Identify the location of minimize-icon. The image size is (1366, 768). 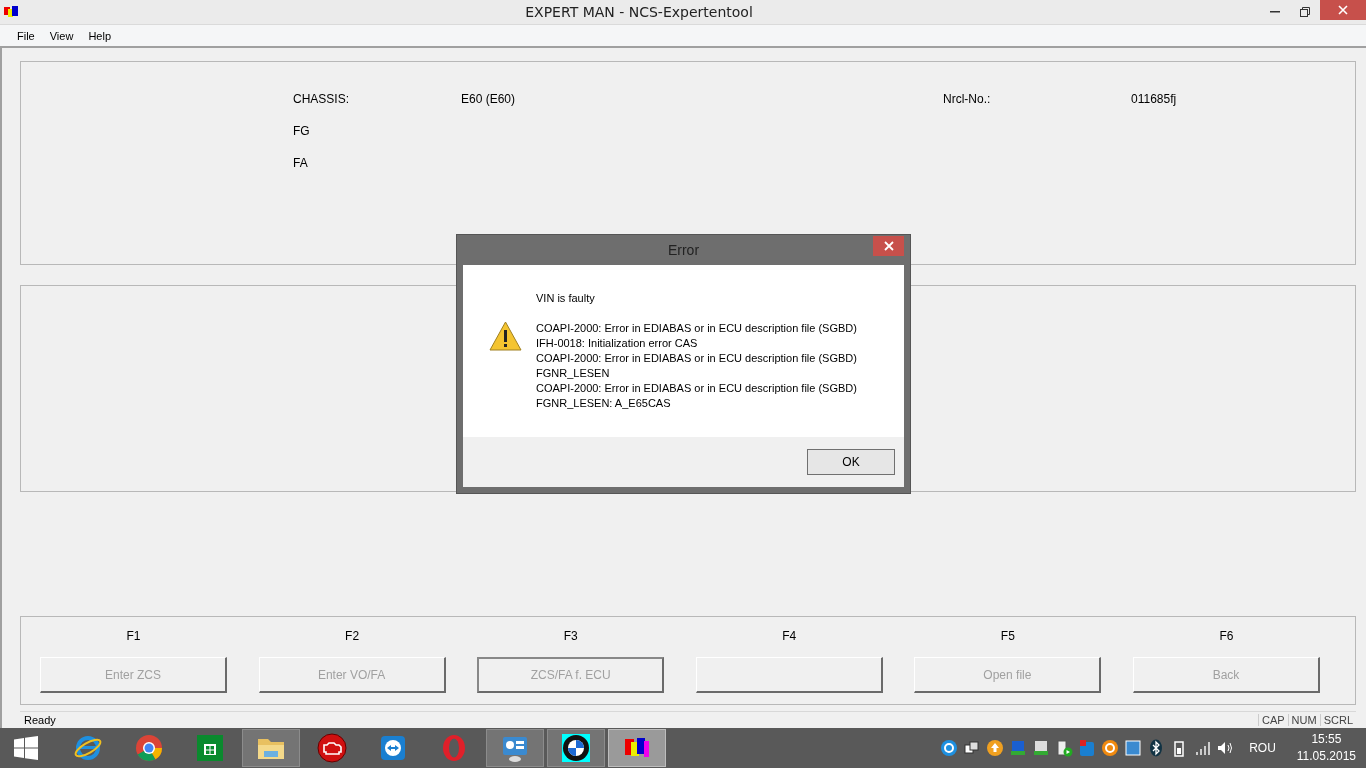
(1275, 12).